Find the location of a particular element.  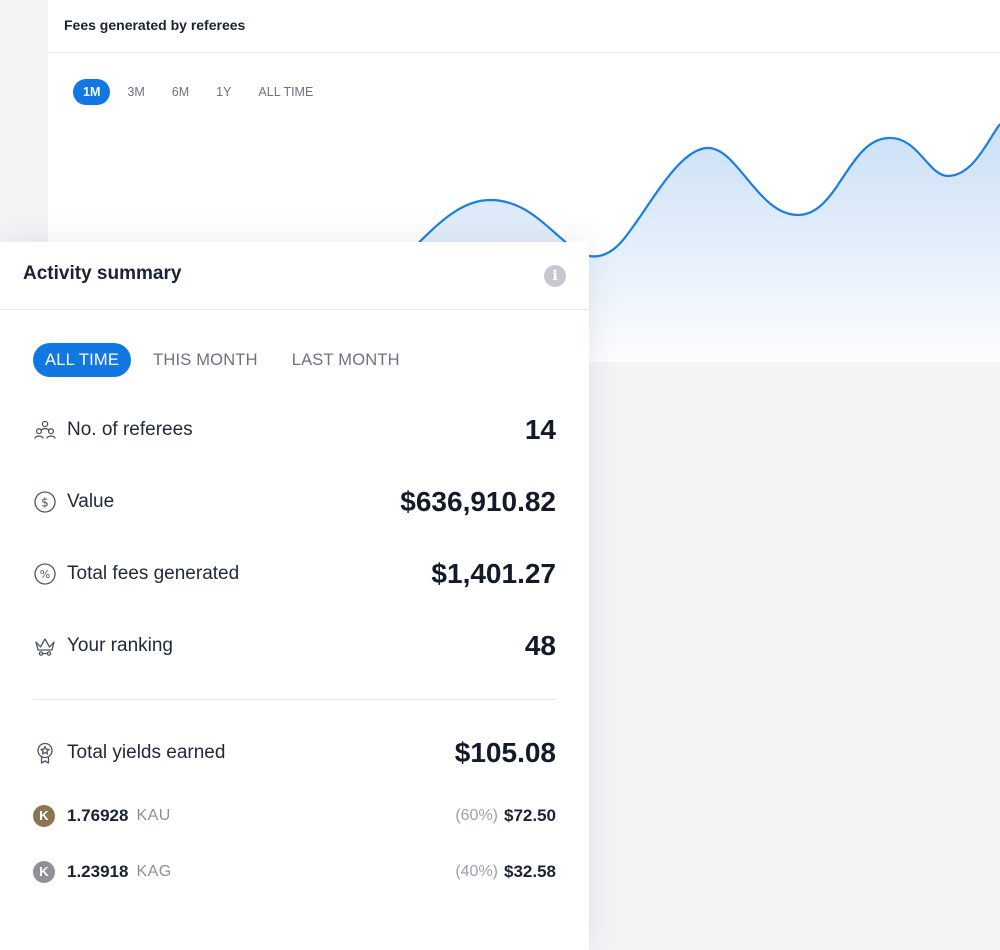

stat-label-ranking: Your ranking is located at coordinates (120, 645).